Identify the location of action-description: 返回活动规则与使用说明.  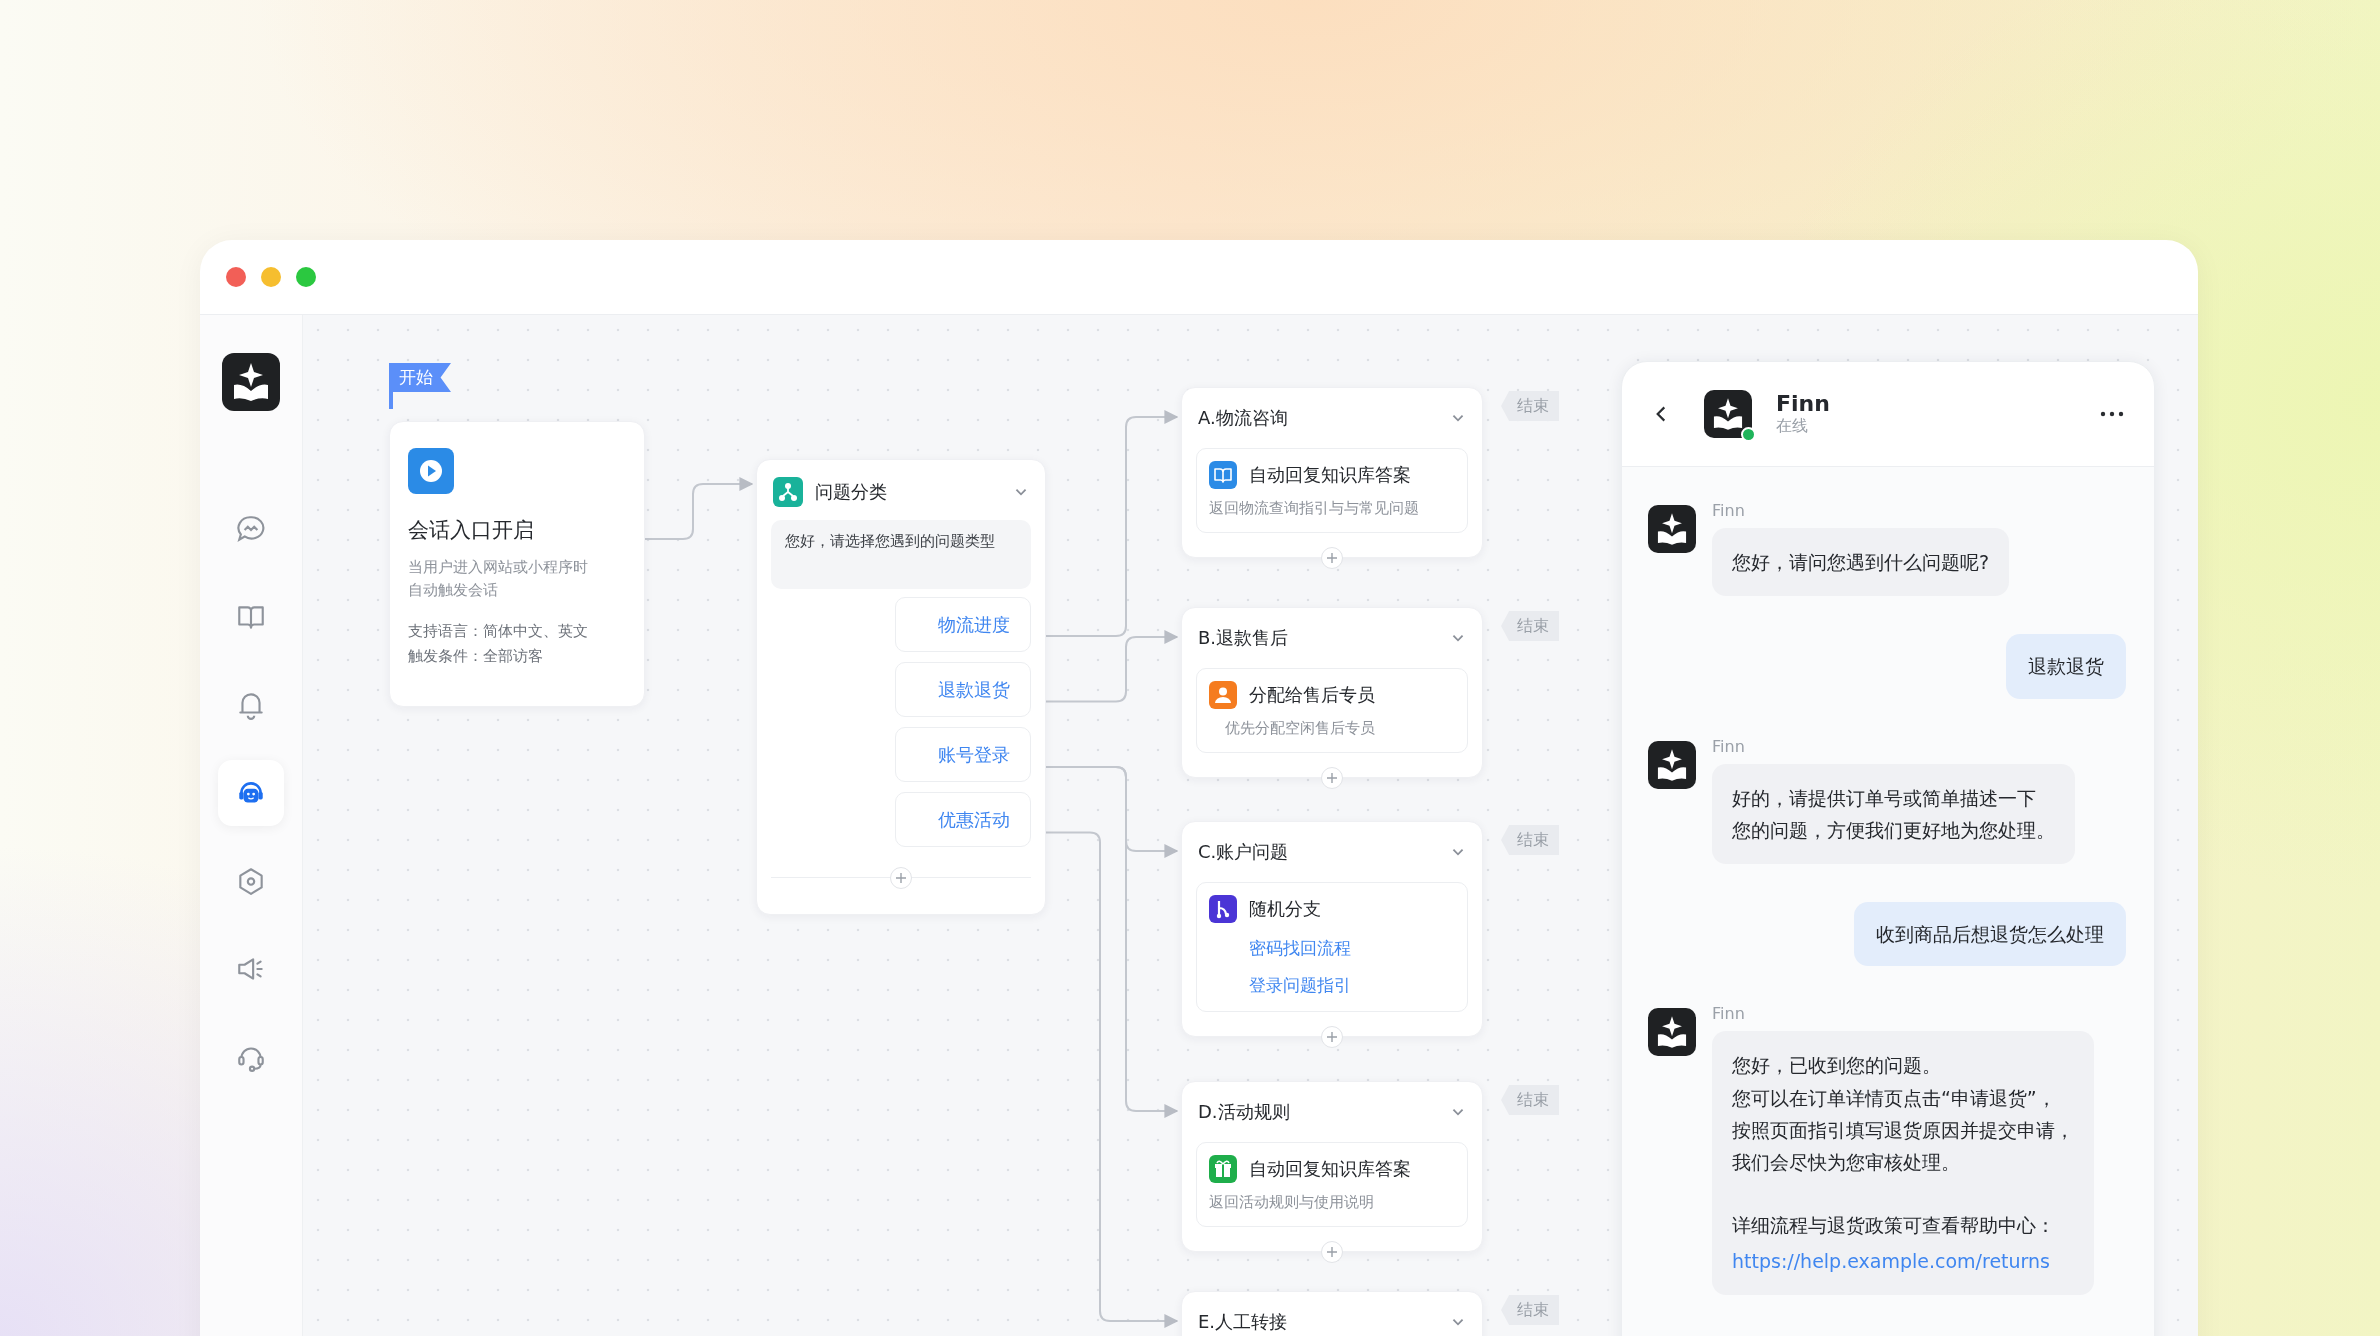
(1292, 1202).